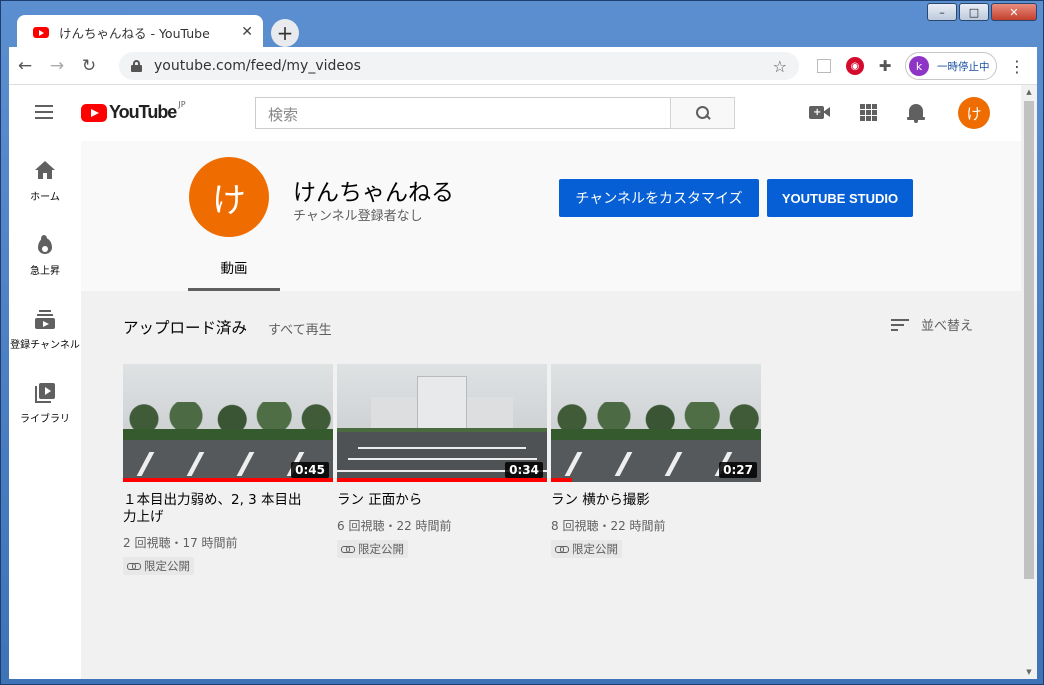 This screenshot has width=1044, height=685. I want to click on browser-tab: けんちゃんねる - YouTube ✕, so click(140, 32).